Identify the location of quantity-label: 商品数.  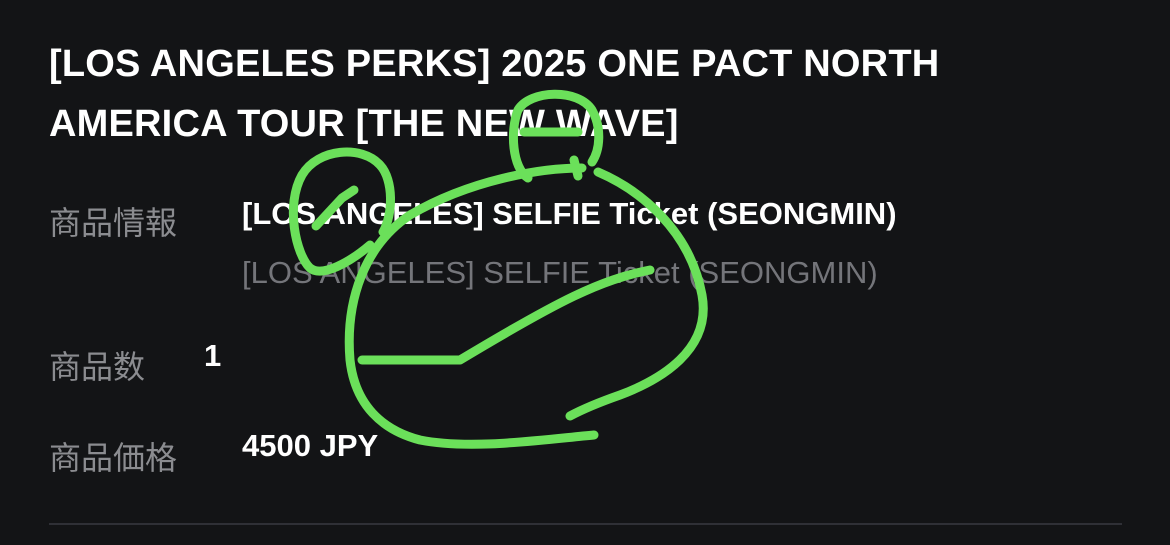
(97, 367).